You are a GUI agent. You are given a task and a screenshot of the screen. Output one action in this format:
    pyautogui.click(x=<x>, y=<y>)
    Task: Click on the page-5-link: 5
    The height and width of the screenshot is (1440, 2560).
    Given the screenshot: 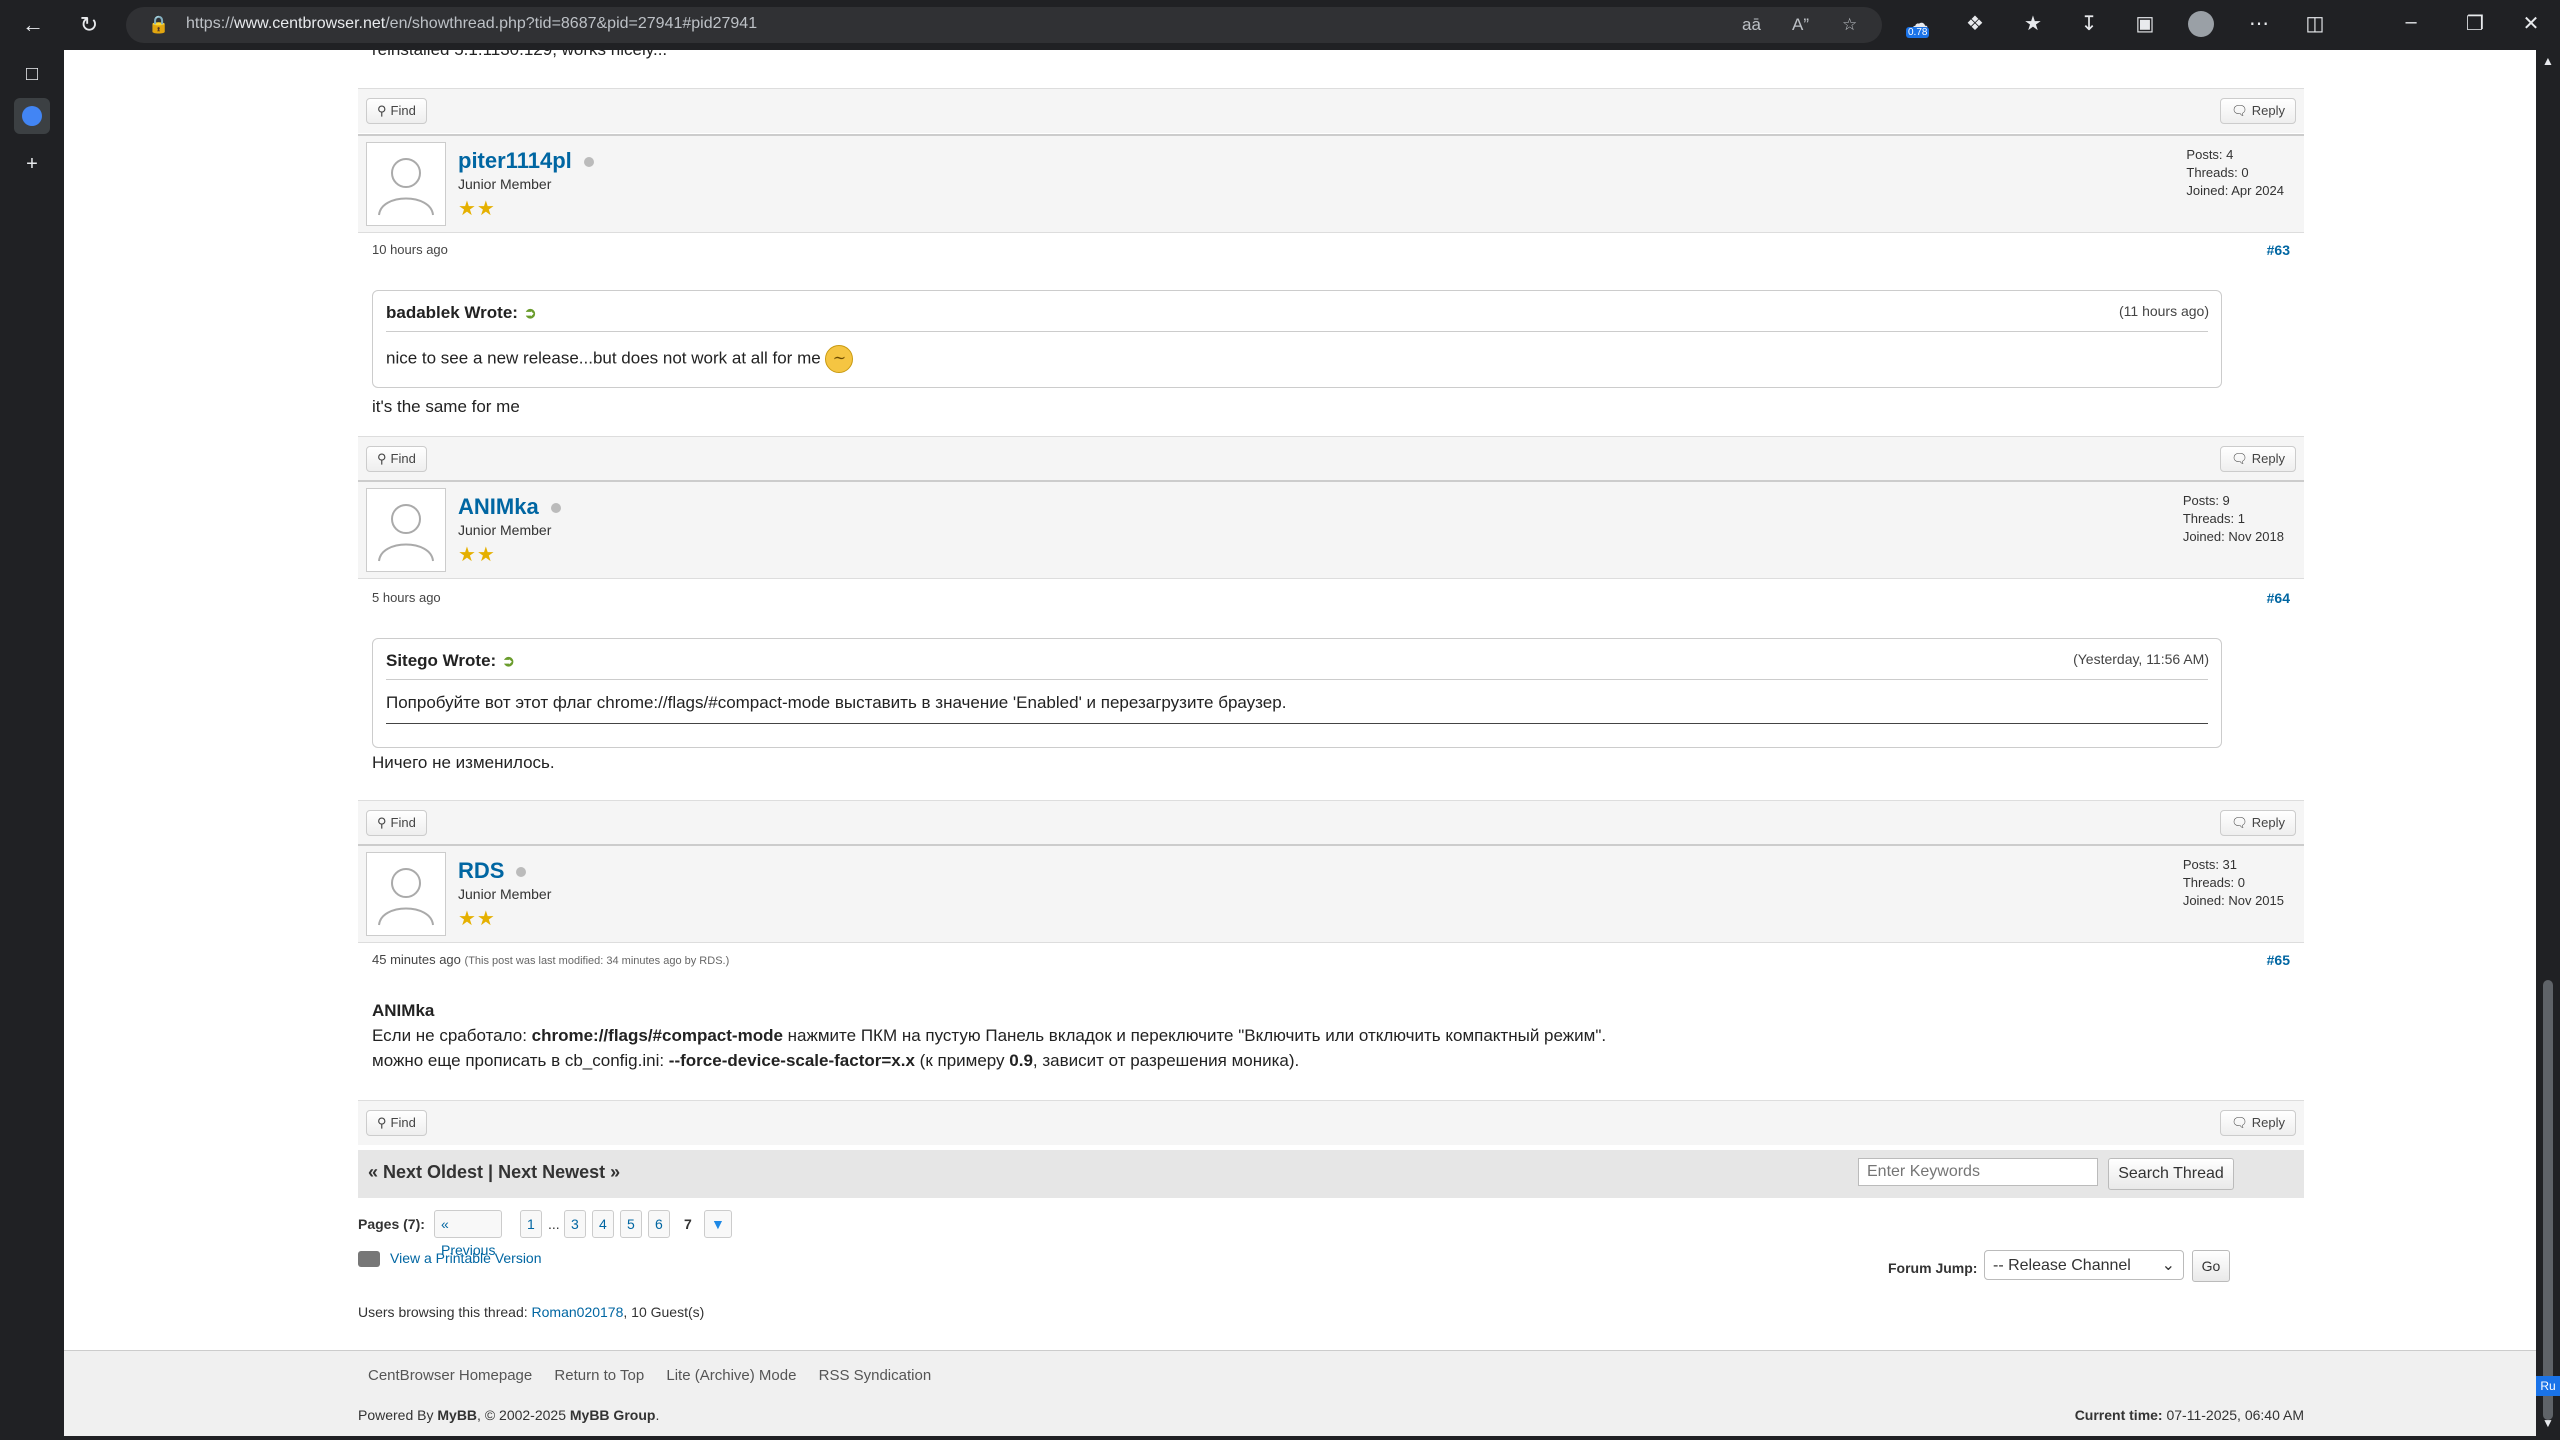 What is the action you would take?
    pyautogui.click(x=631, y=1224)
    